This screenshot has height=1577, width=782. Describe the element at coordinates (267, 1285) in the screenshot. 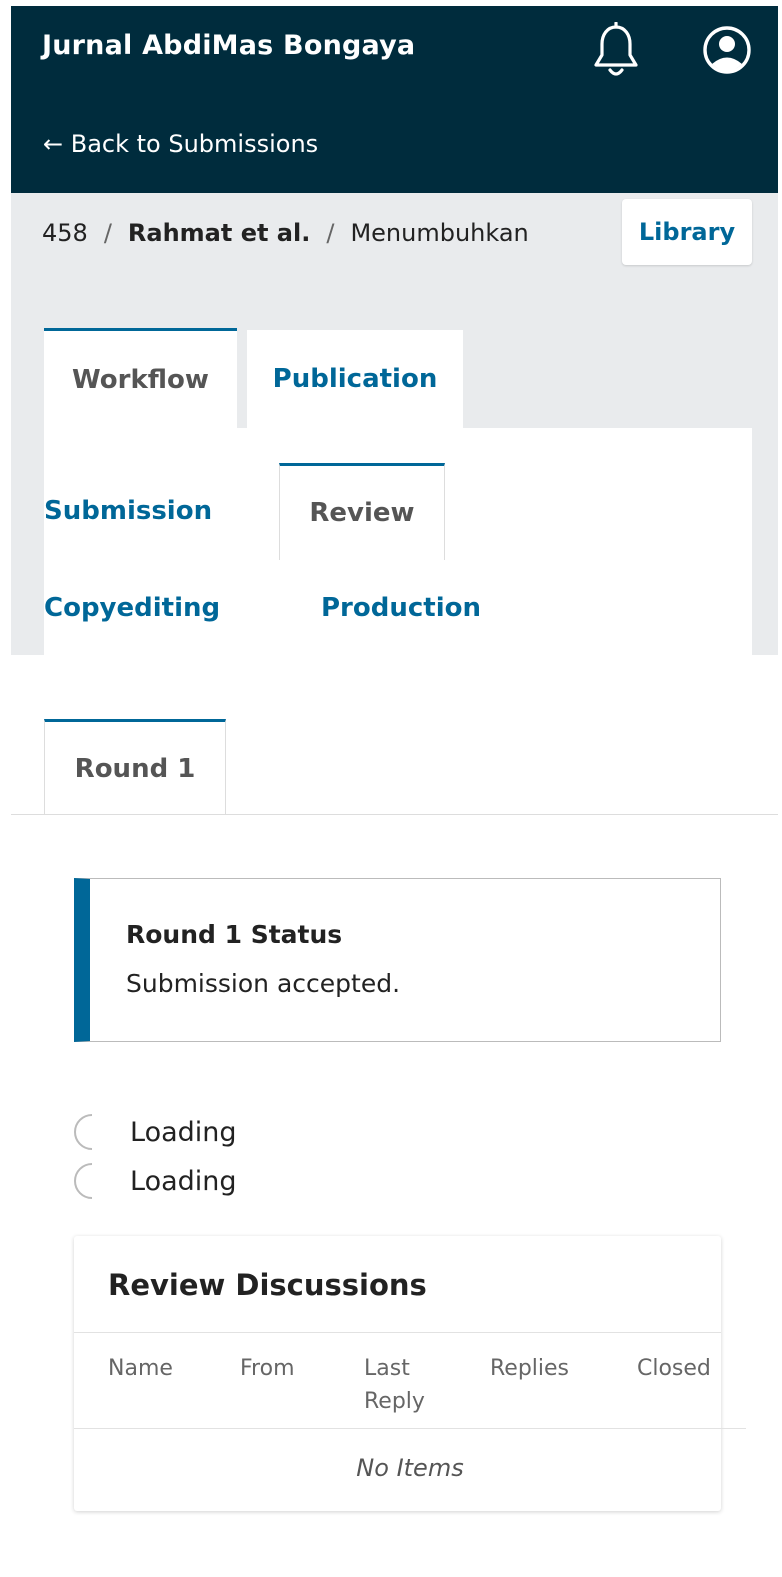

I see `discussions-title: Review Discussions` at that location.